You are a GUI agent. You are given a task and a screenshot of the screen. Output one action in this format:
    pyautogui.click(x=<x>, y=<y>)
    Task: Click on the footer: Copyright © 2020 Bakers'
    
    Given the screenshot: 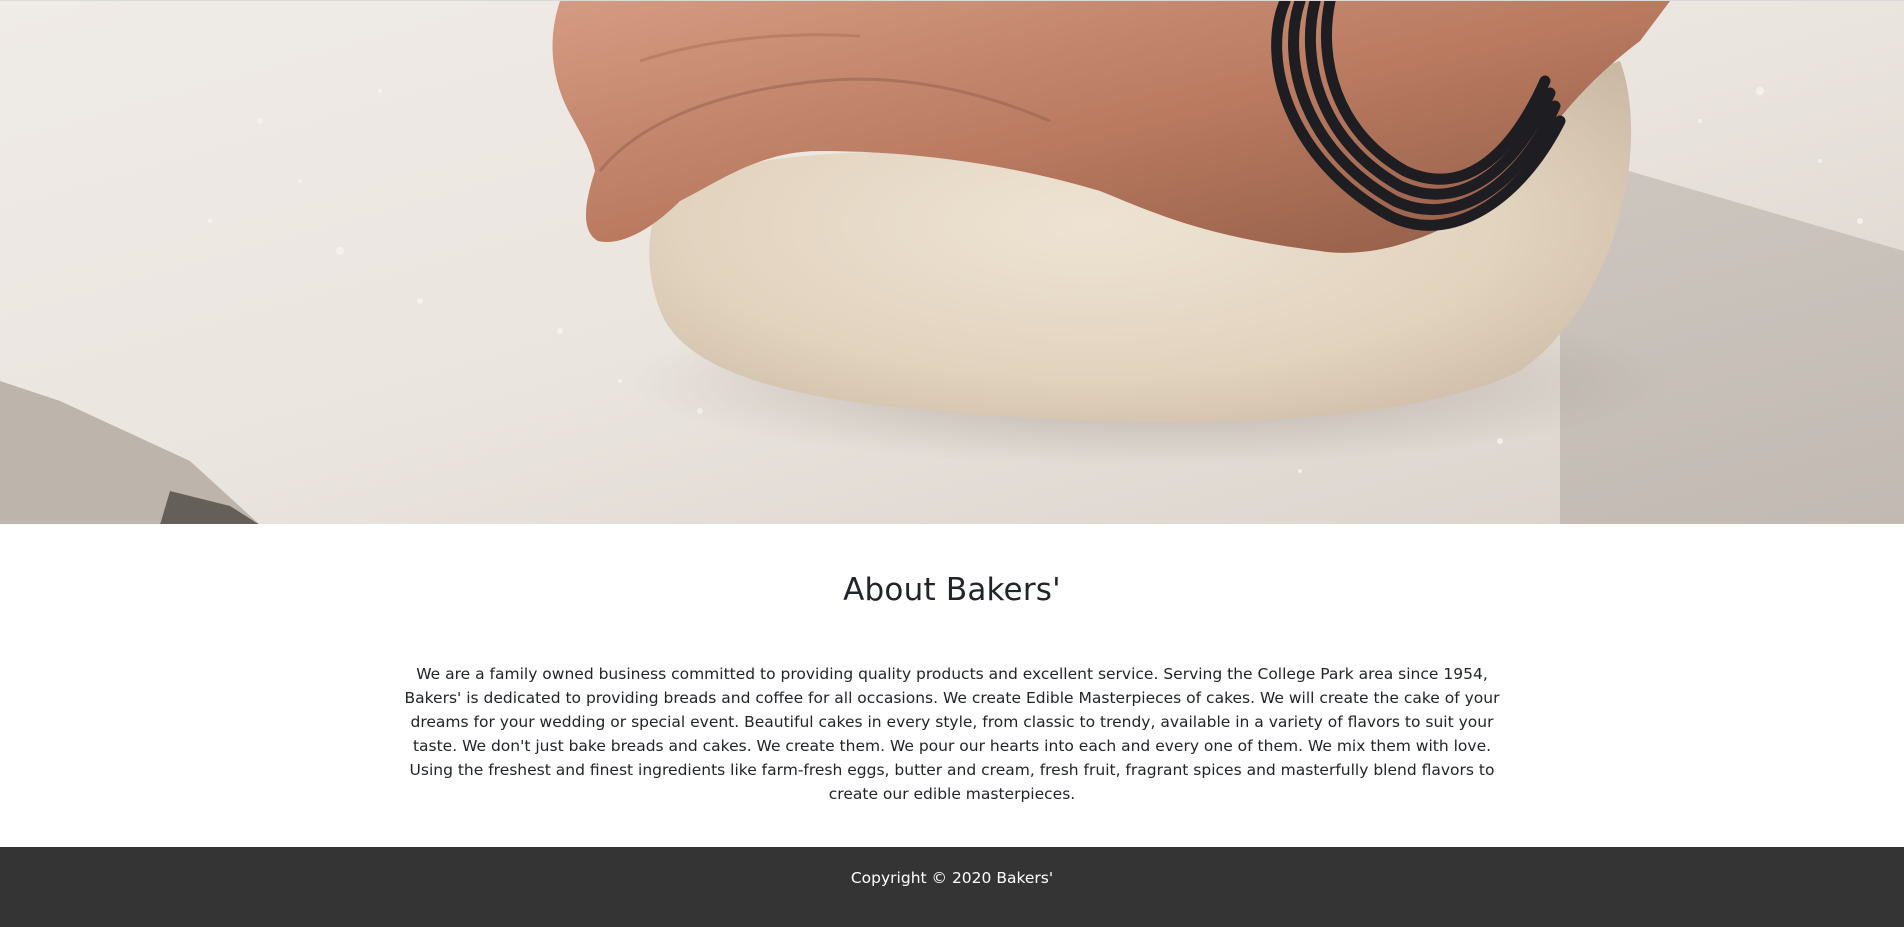 What is the action you would take?
    pyautogui.click(x=952, y=887)
    